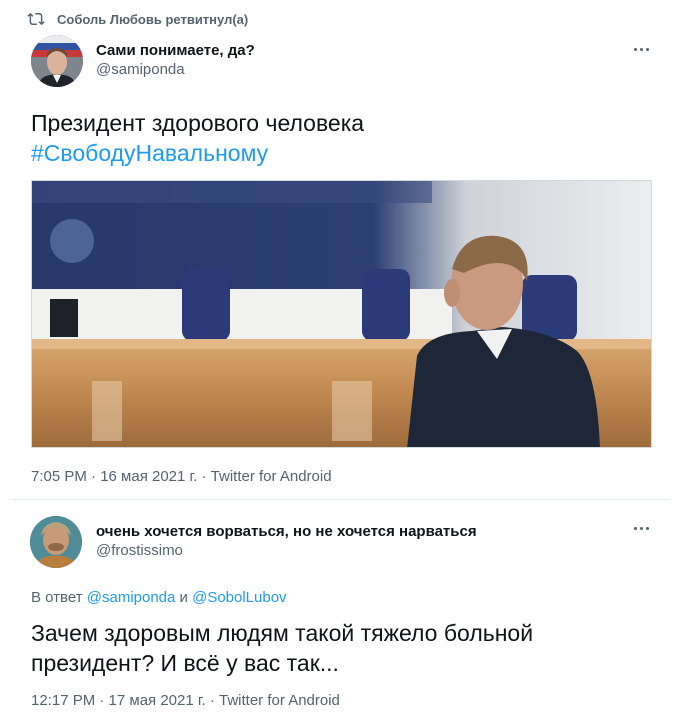  What do you see at coordinates (183, 597) in the screenshot?
I see `reply-conjunction: и` at bounding box center [183, 597].